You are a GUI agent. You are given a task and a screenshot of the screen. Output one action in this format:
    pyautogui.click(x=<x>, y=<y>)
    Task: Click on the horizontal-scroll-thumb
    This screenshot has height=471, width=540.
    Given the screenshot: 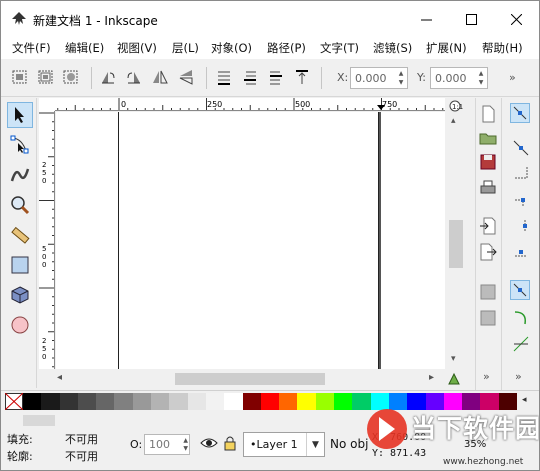 What is the action you would take?
    pyautogui.click(x=250, y=379)
    